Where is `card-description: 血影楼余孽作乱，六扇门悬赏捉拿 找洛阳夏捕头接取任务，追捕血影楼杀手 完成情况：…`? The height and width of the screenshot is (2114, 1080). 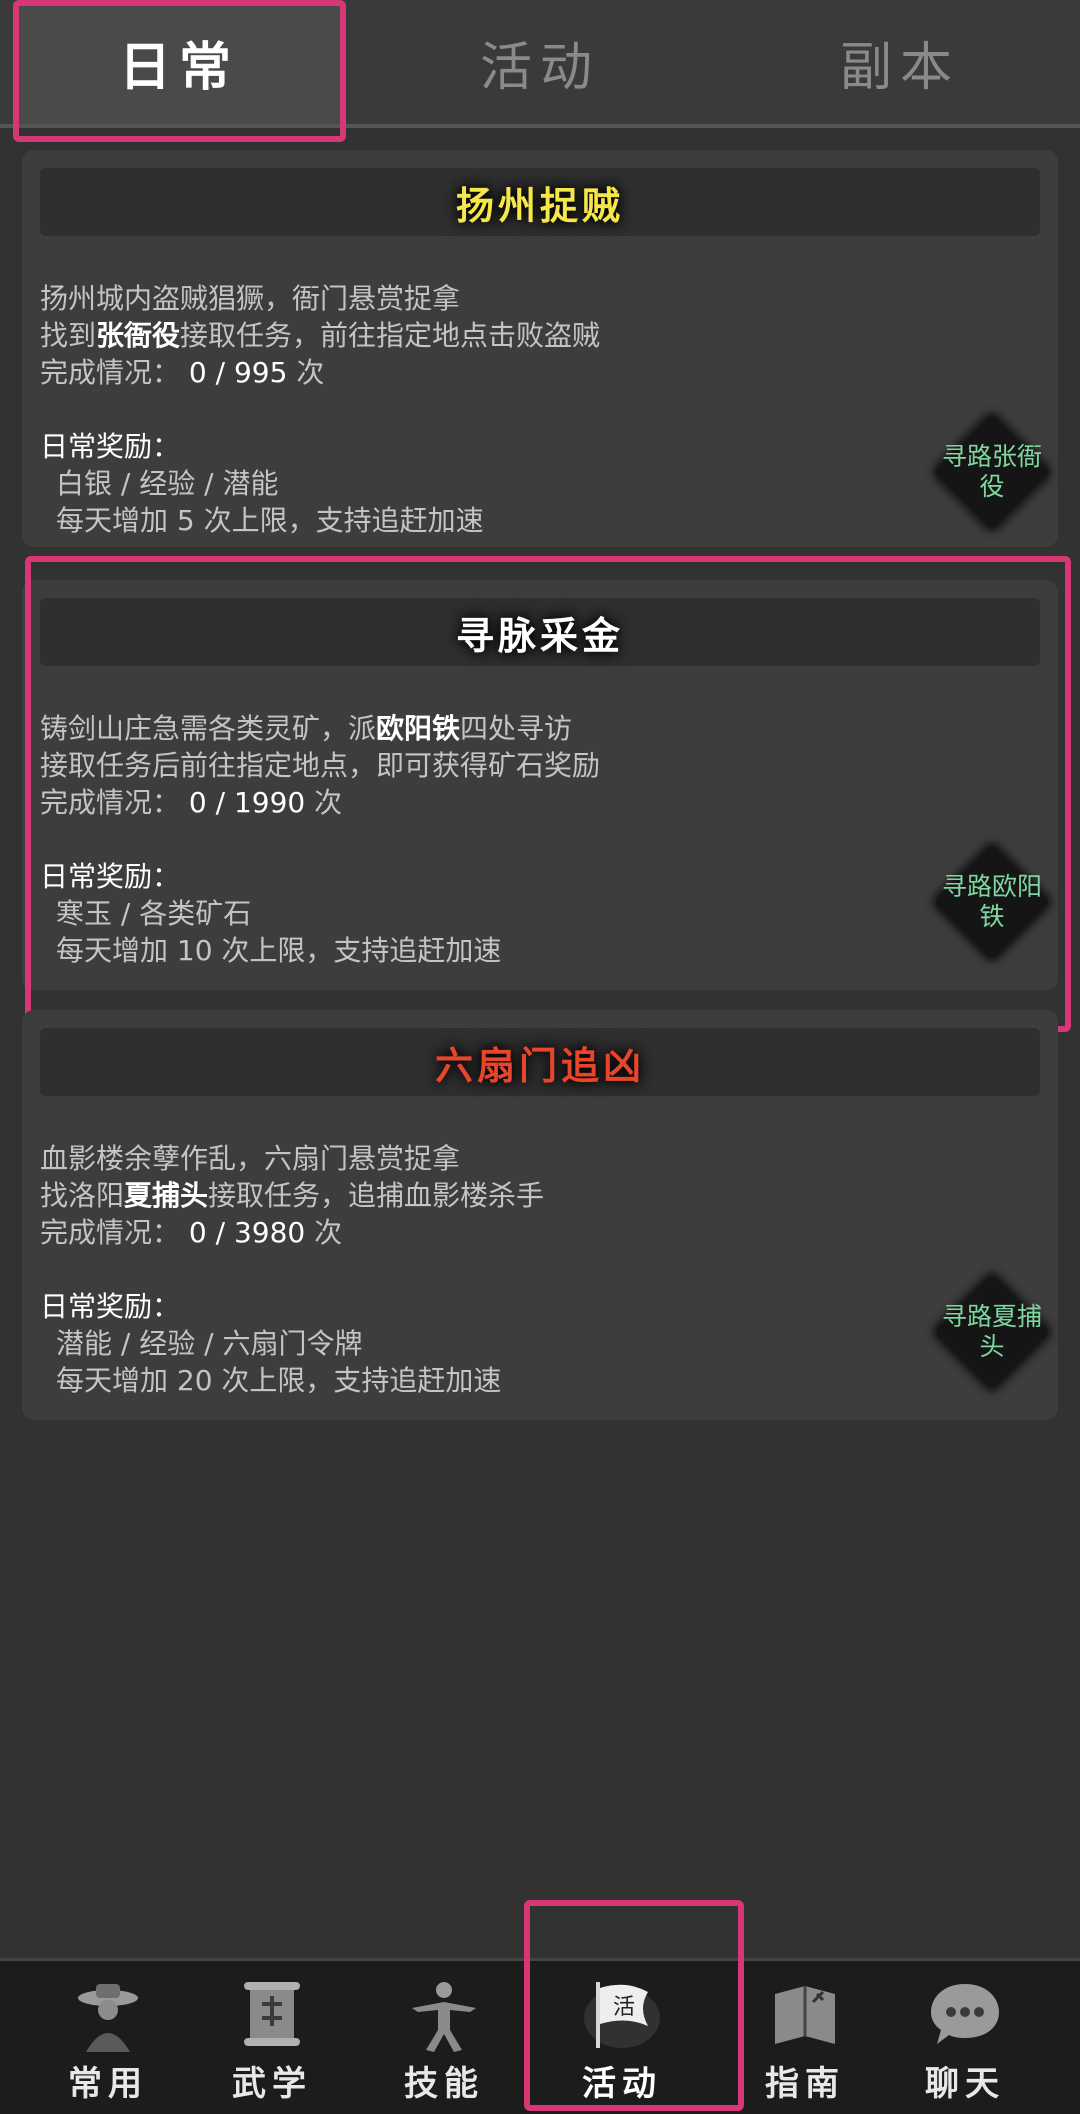 card-description: 血影楼余孽作乱，六扇门悬赏捉拿 找洛阳夏捕头接取任务，追捕血影楼杀手 完成情况：… is located at coordinates (520, 1269).